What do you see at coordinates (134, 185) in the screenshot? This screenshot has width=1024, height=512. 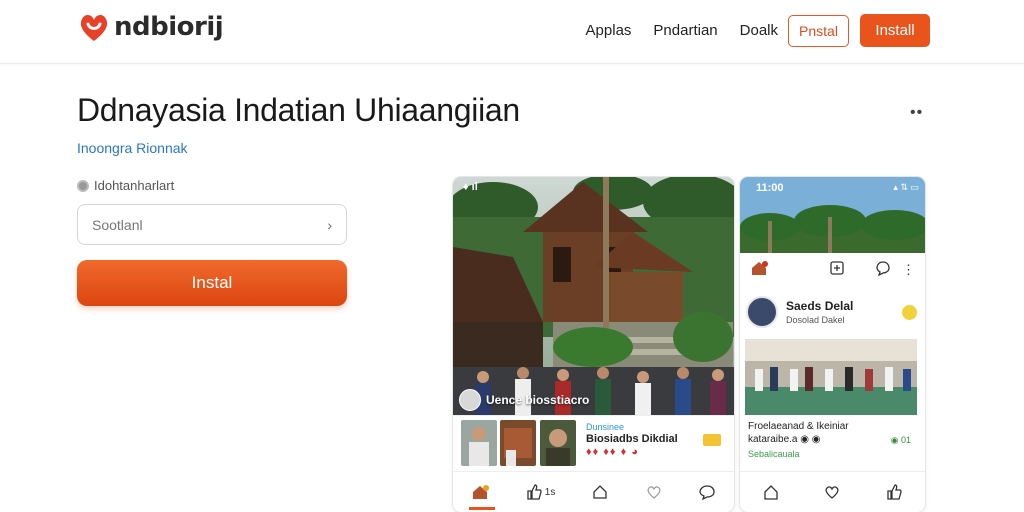 I see `field-label: Idohtanharlart` at bounding box center [134, 185].